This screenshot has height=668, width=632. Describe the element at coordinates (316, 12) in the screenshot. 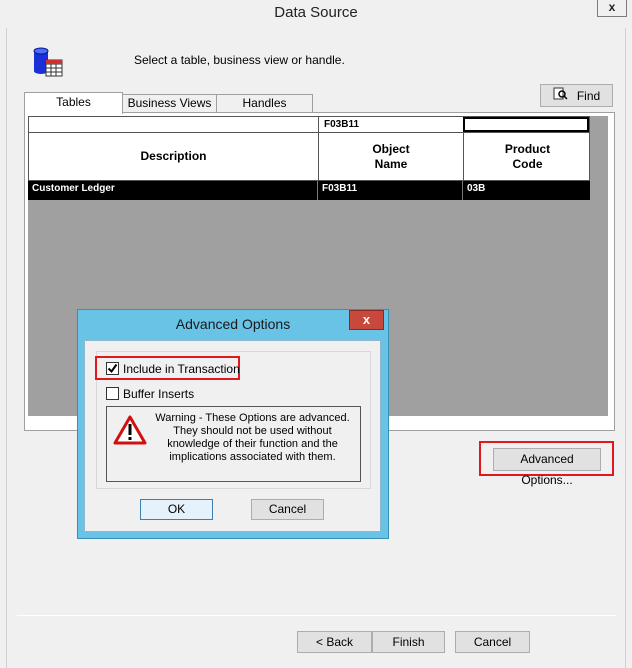

I see `window-title: Data Source` at that location.